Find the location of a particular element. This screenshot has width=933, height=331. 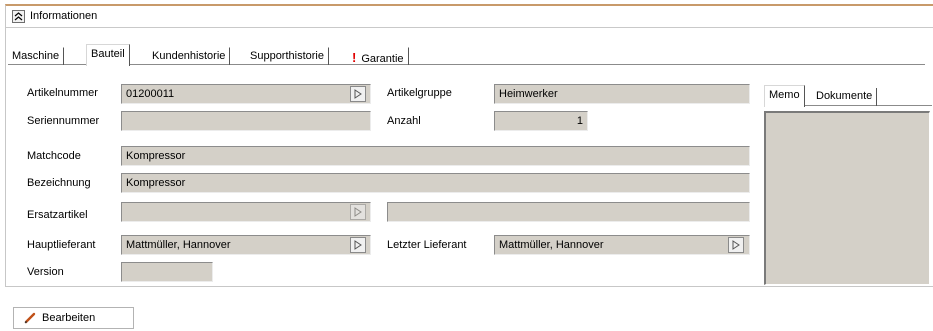

tab-label: Kundenhistorie is located at coordinates (189, 56).